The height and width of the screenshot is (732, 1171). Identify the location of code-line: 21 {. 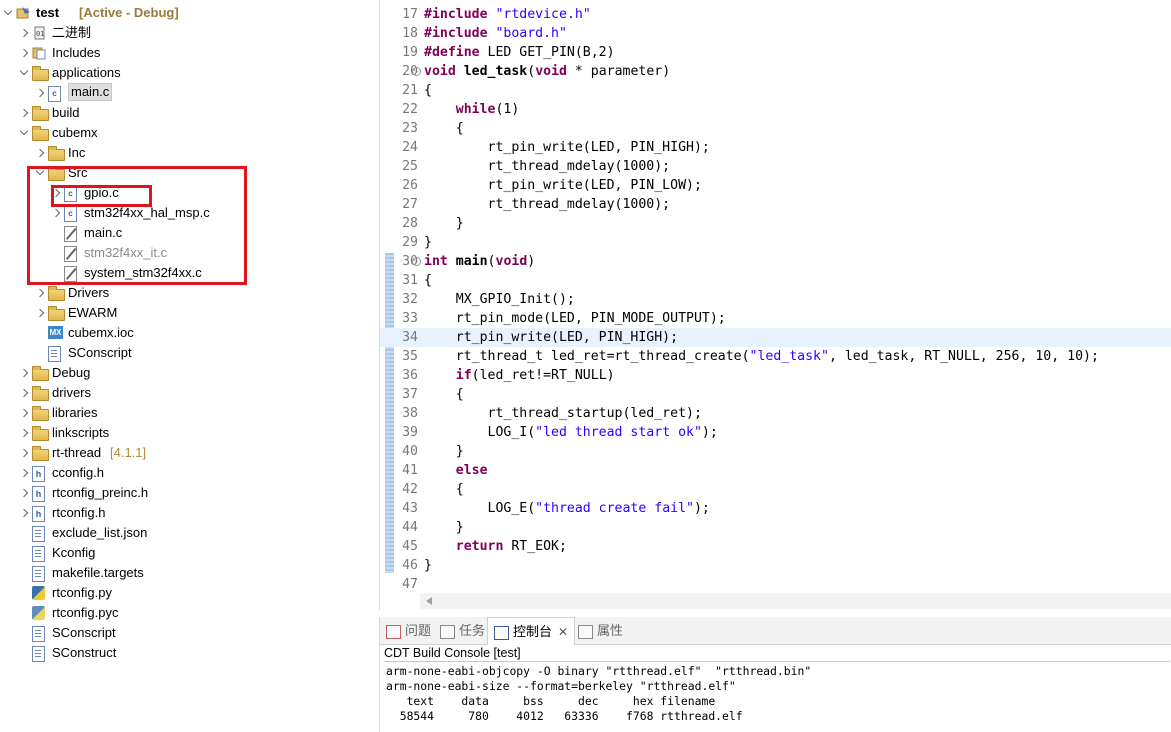
(775, 90).